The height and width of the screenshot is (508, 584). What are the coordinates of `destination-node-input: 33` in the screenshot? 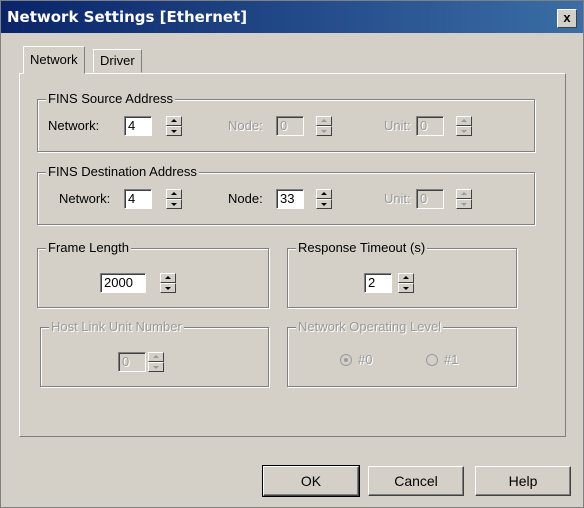 It's located at (290, 199).